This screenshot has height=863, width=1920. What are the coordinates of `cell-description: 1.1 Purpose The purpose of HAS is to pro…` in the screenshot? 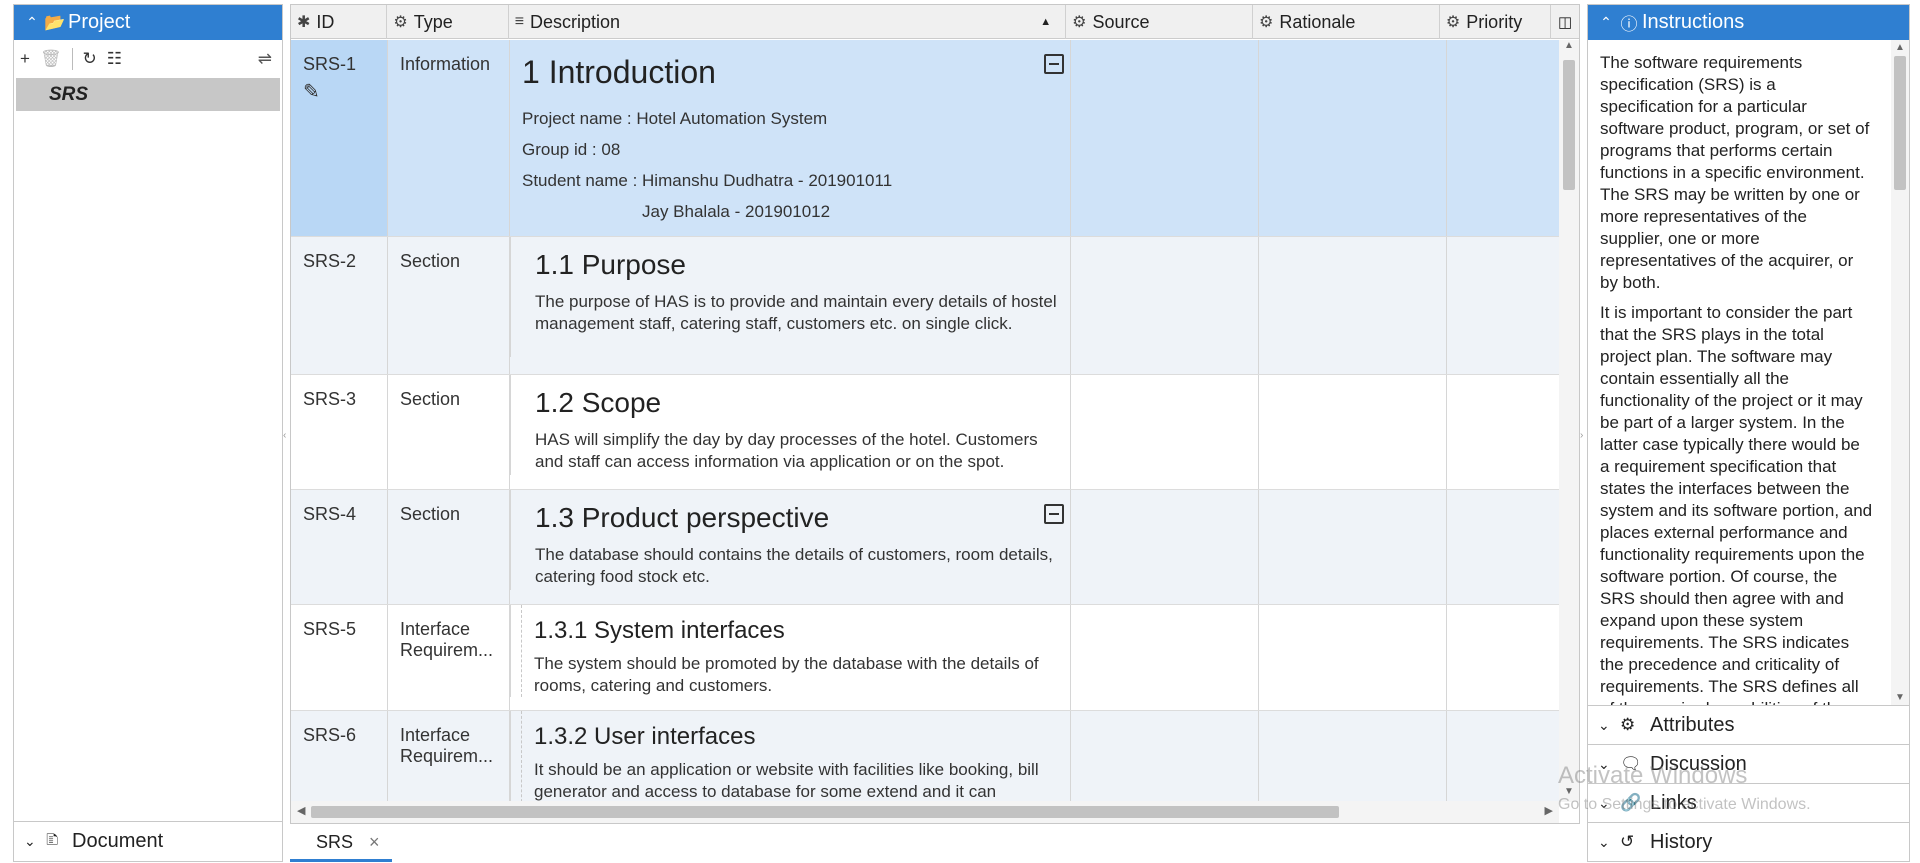 It's located at (790, 305).